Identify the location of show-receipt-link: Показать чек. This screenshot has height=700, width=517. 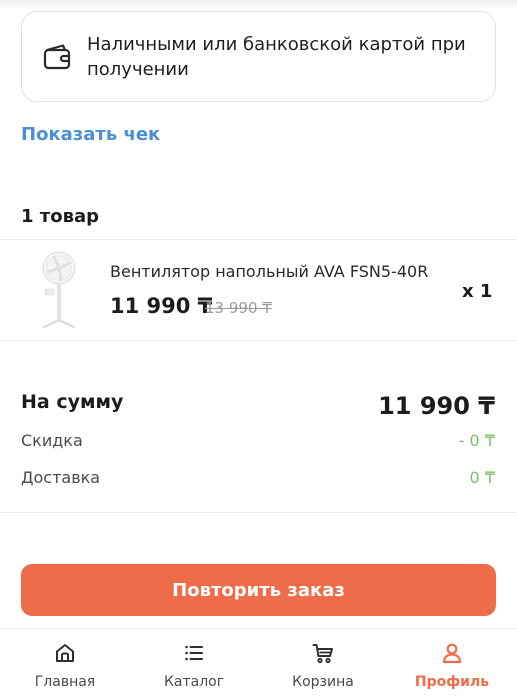
(90, 134).